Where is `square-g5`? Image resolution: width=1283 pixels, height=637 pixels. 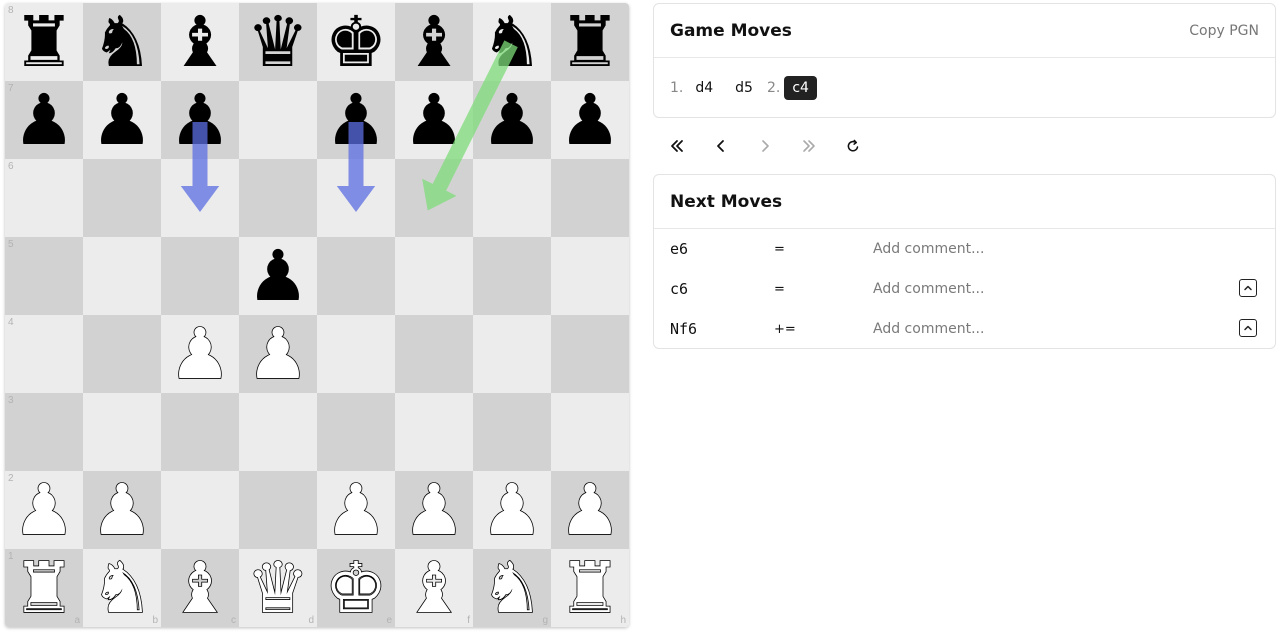 square-g5 is located at coordinates (512, 276).